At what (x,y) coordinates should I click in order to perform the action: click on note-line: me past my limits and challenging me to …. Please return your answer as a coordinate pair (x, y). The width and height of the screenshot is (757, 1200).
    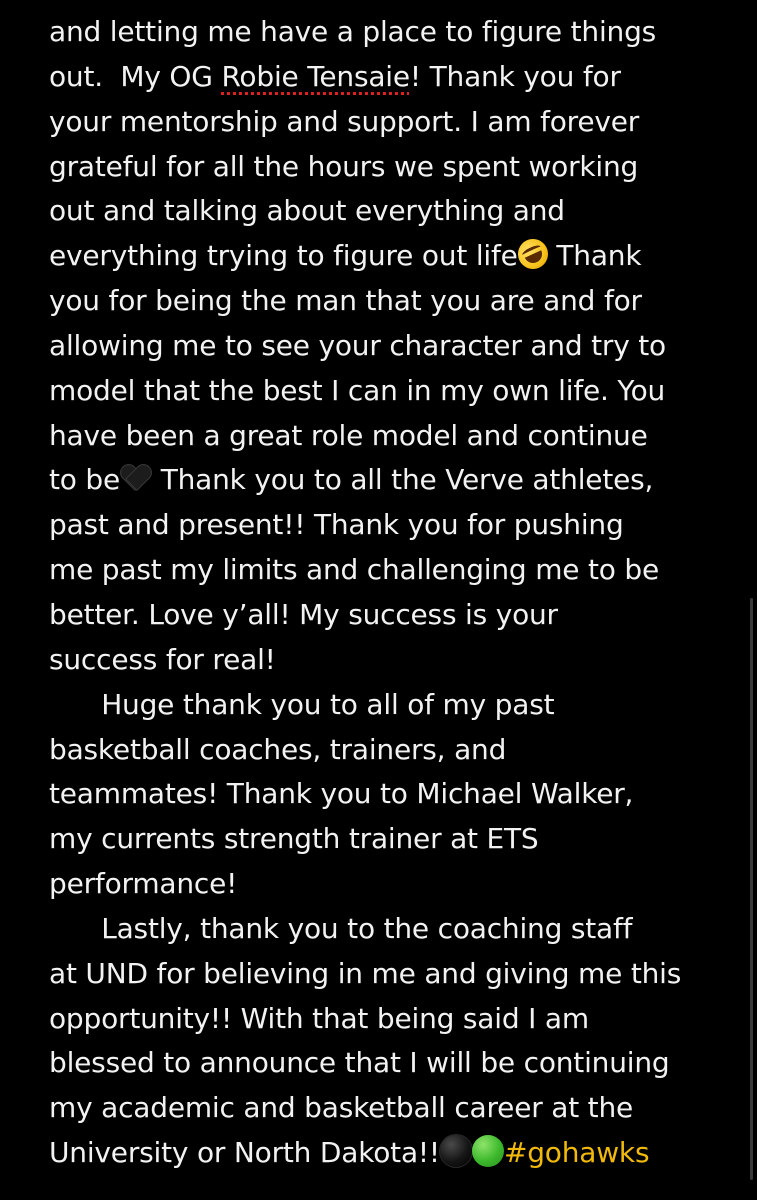
    Looking at the image, I should click on (389, 570).